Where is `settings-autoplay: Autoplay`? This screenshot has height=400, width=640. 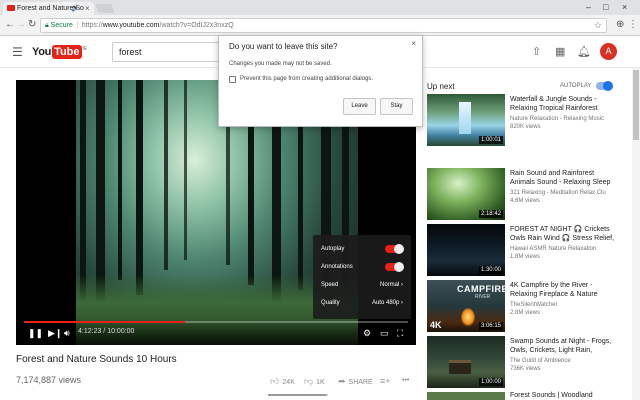
settings-autoplay: Autoplay is located at coordinates (362, 249).